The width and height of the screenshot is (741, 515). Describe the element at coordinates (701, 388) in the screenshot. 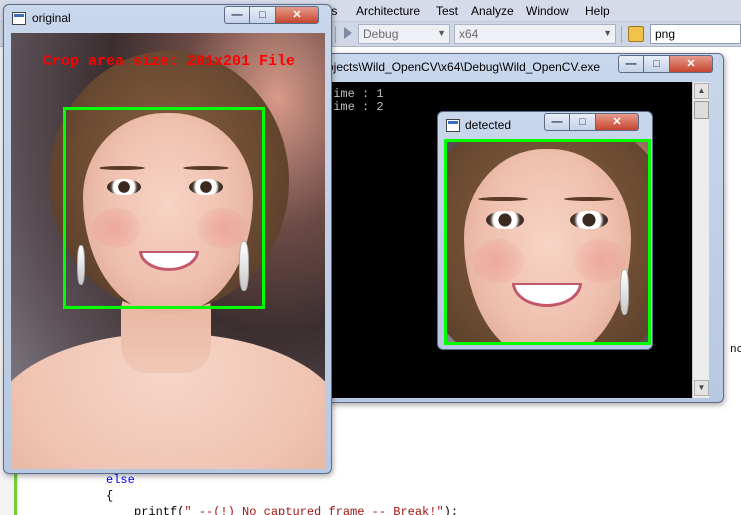

I see `scroll-down-button: ▼` at that location.